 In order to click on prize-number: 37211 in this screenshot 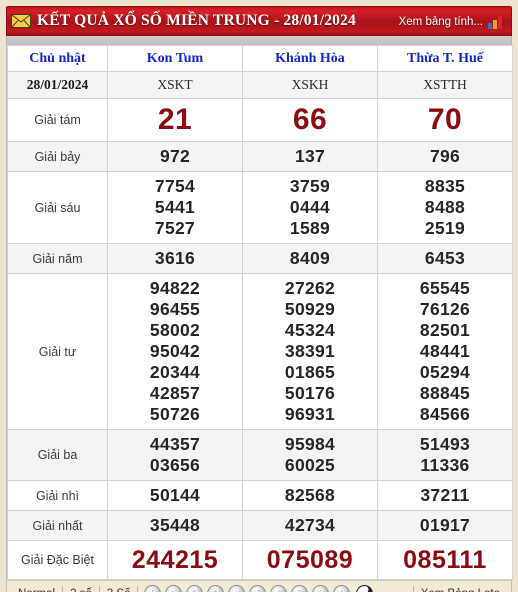, I will do `click(445, 495)`.